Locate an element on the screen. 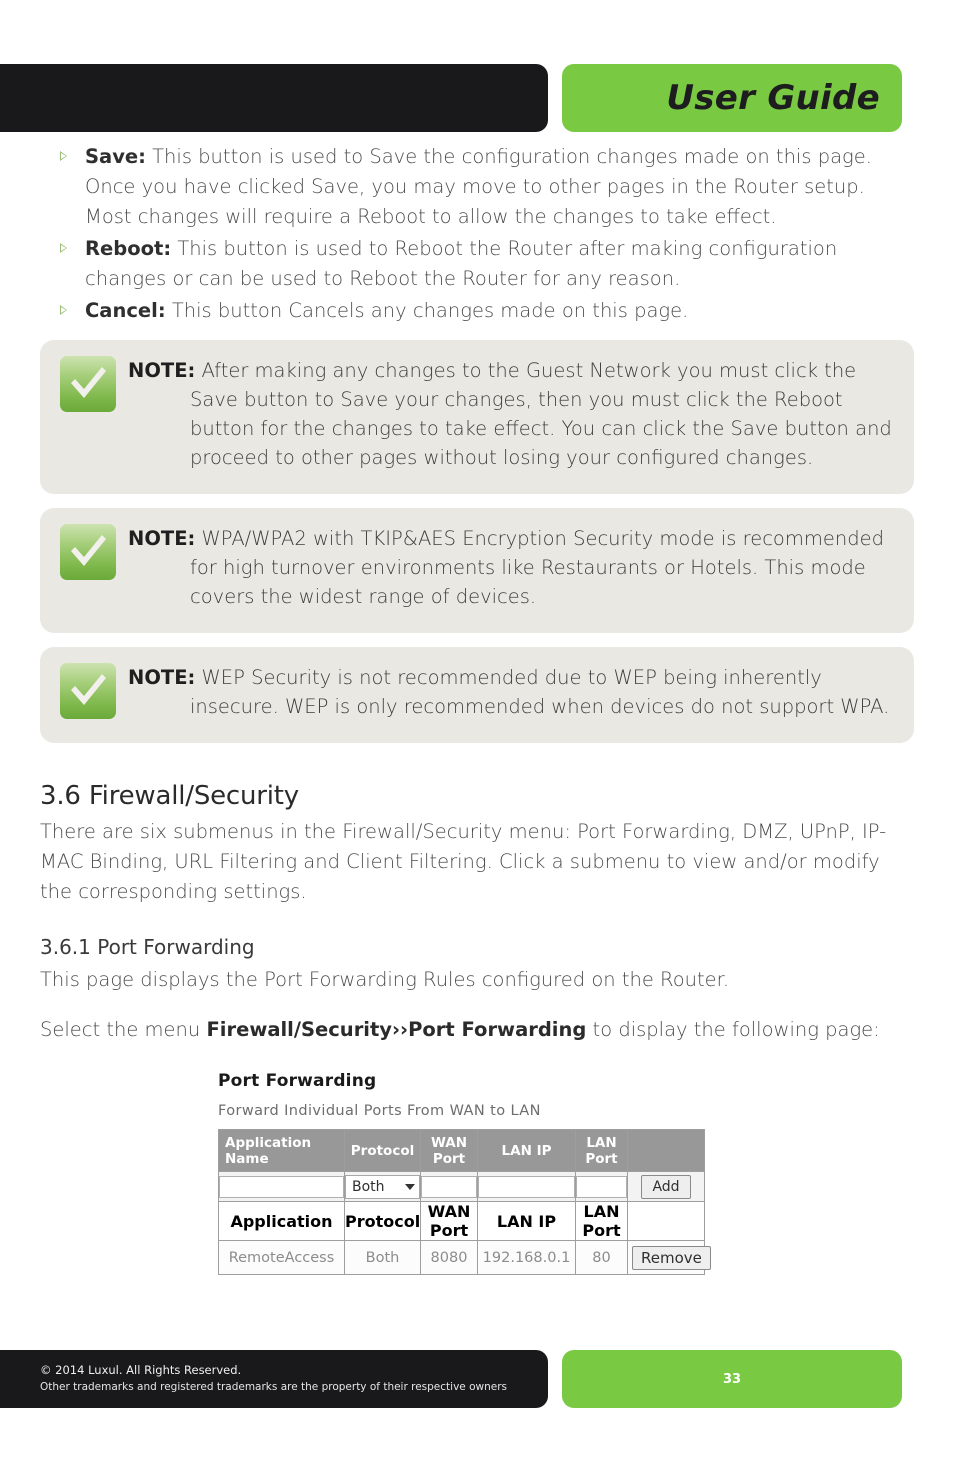 The width and height of the screenshot is (954, 1475). cell-lan-port: 80 is located at coordinates (601, 1257).